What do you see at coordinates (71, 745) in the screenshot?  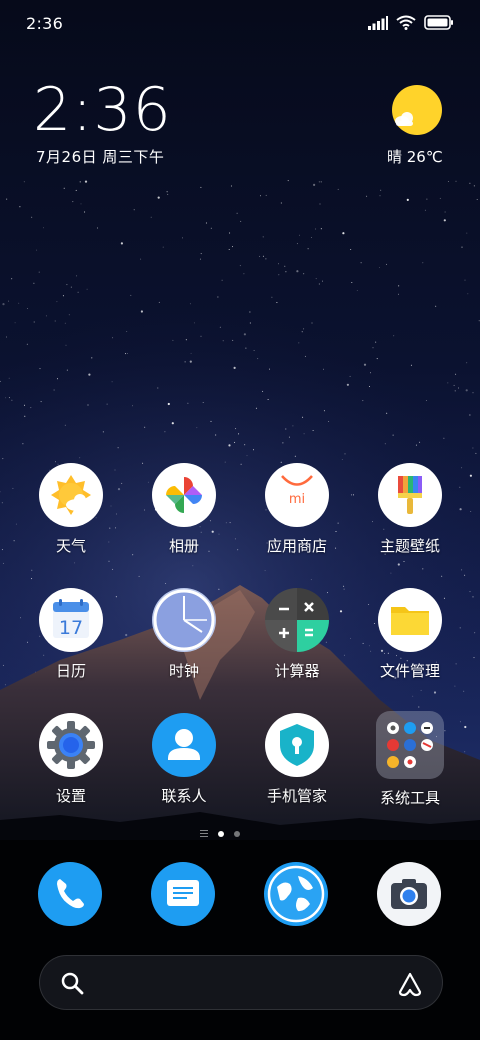 I see `settings-icon` at bounding box center [71, 745].